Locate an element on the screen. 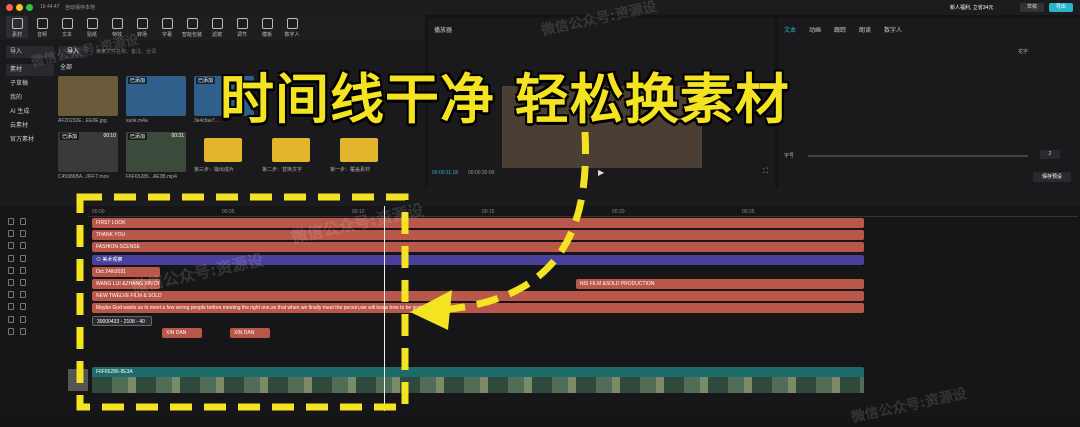 Image resolution: width=1080 pixels, height=427 pixels. headline-overlay: 时间线干净 轻松换素材 is located at coordinates (505, 99).